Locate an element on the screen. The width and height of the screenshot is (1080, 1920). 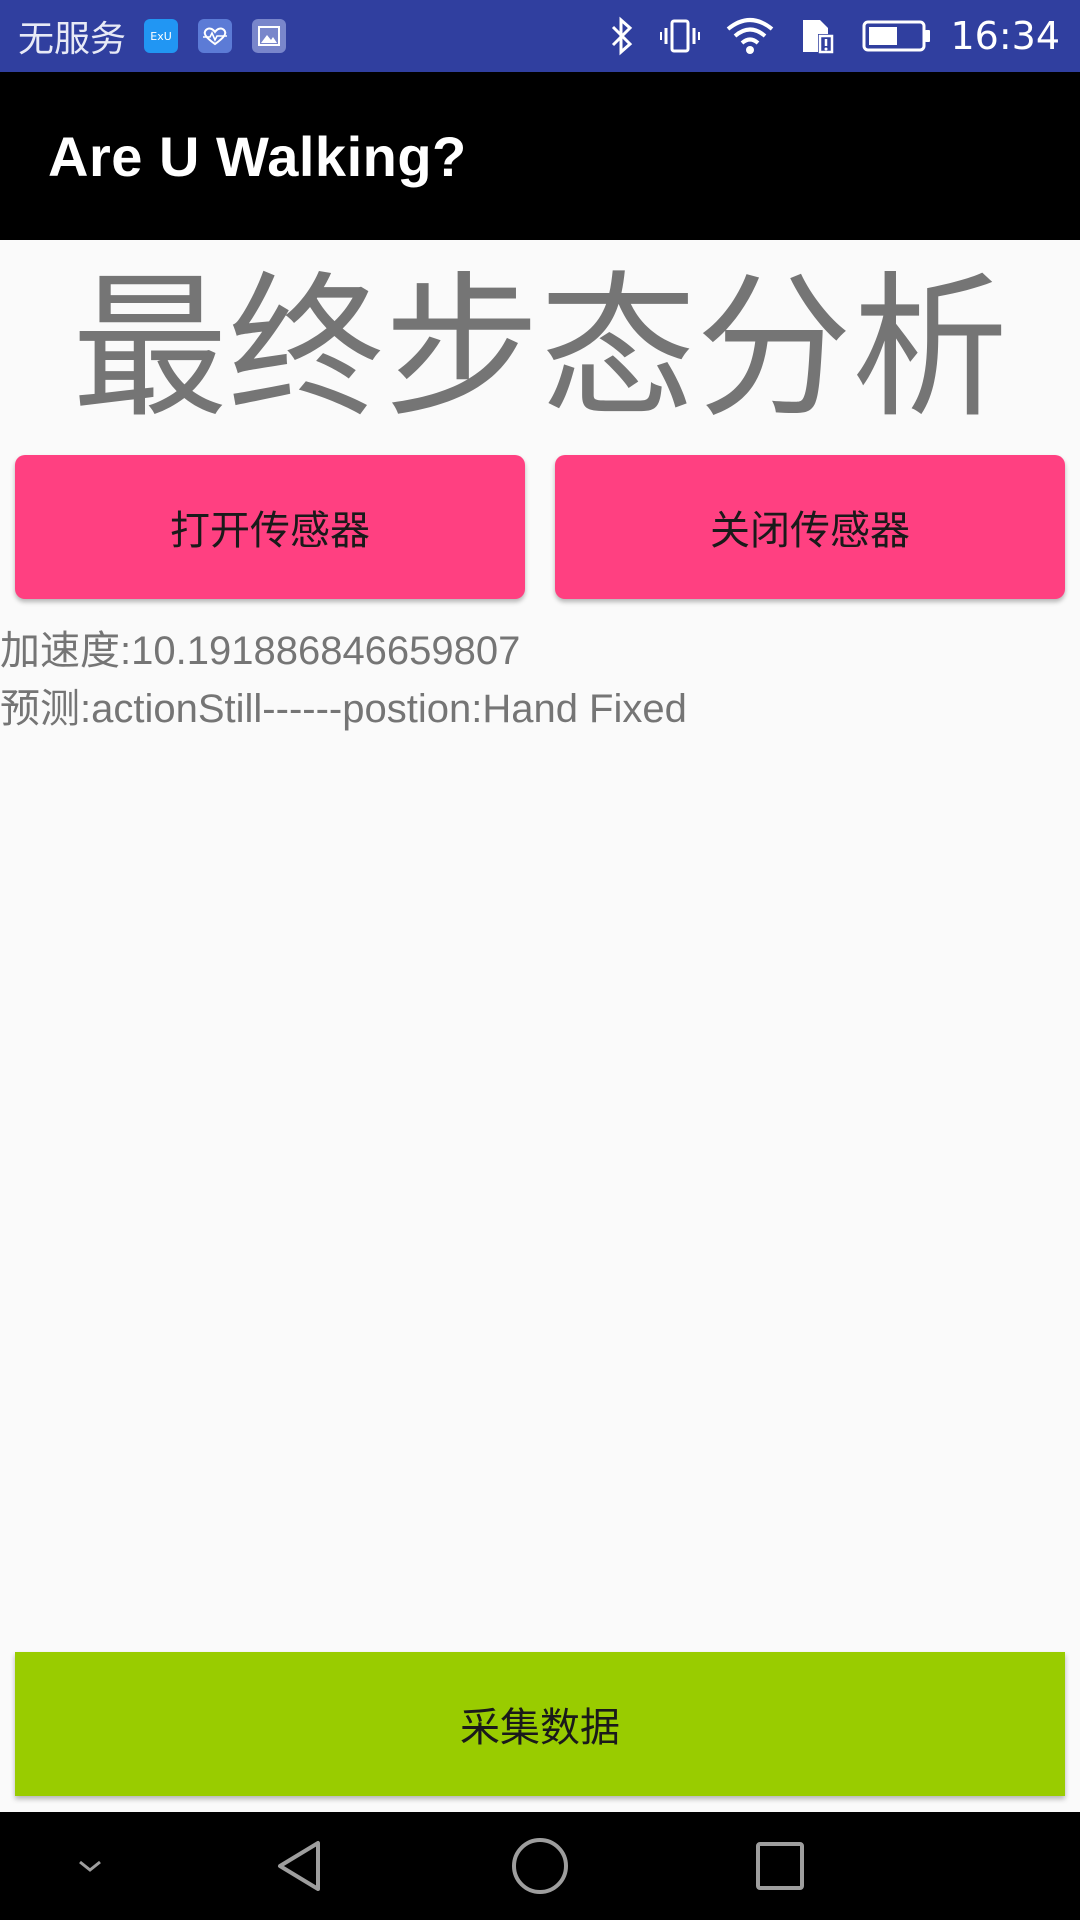
battery-icon is located at coordinates (897, 36).